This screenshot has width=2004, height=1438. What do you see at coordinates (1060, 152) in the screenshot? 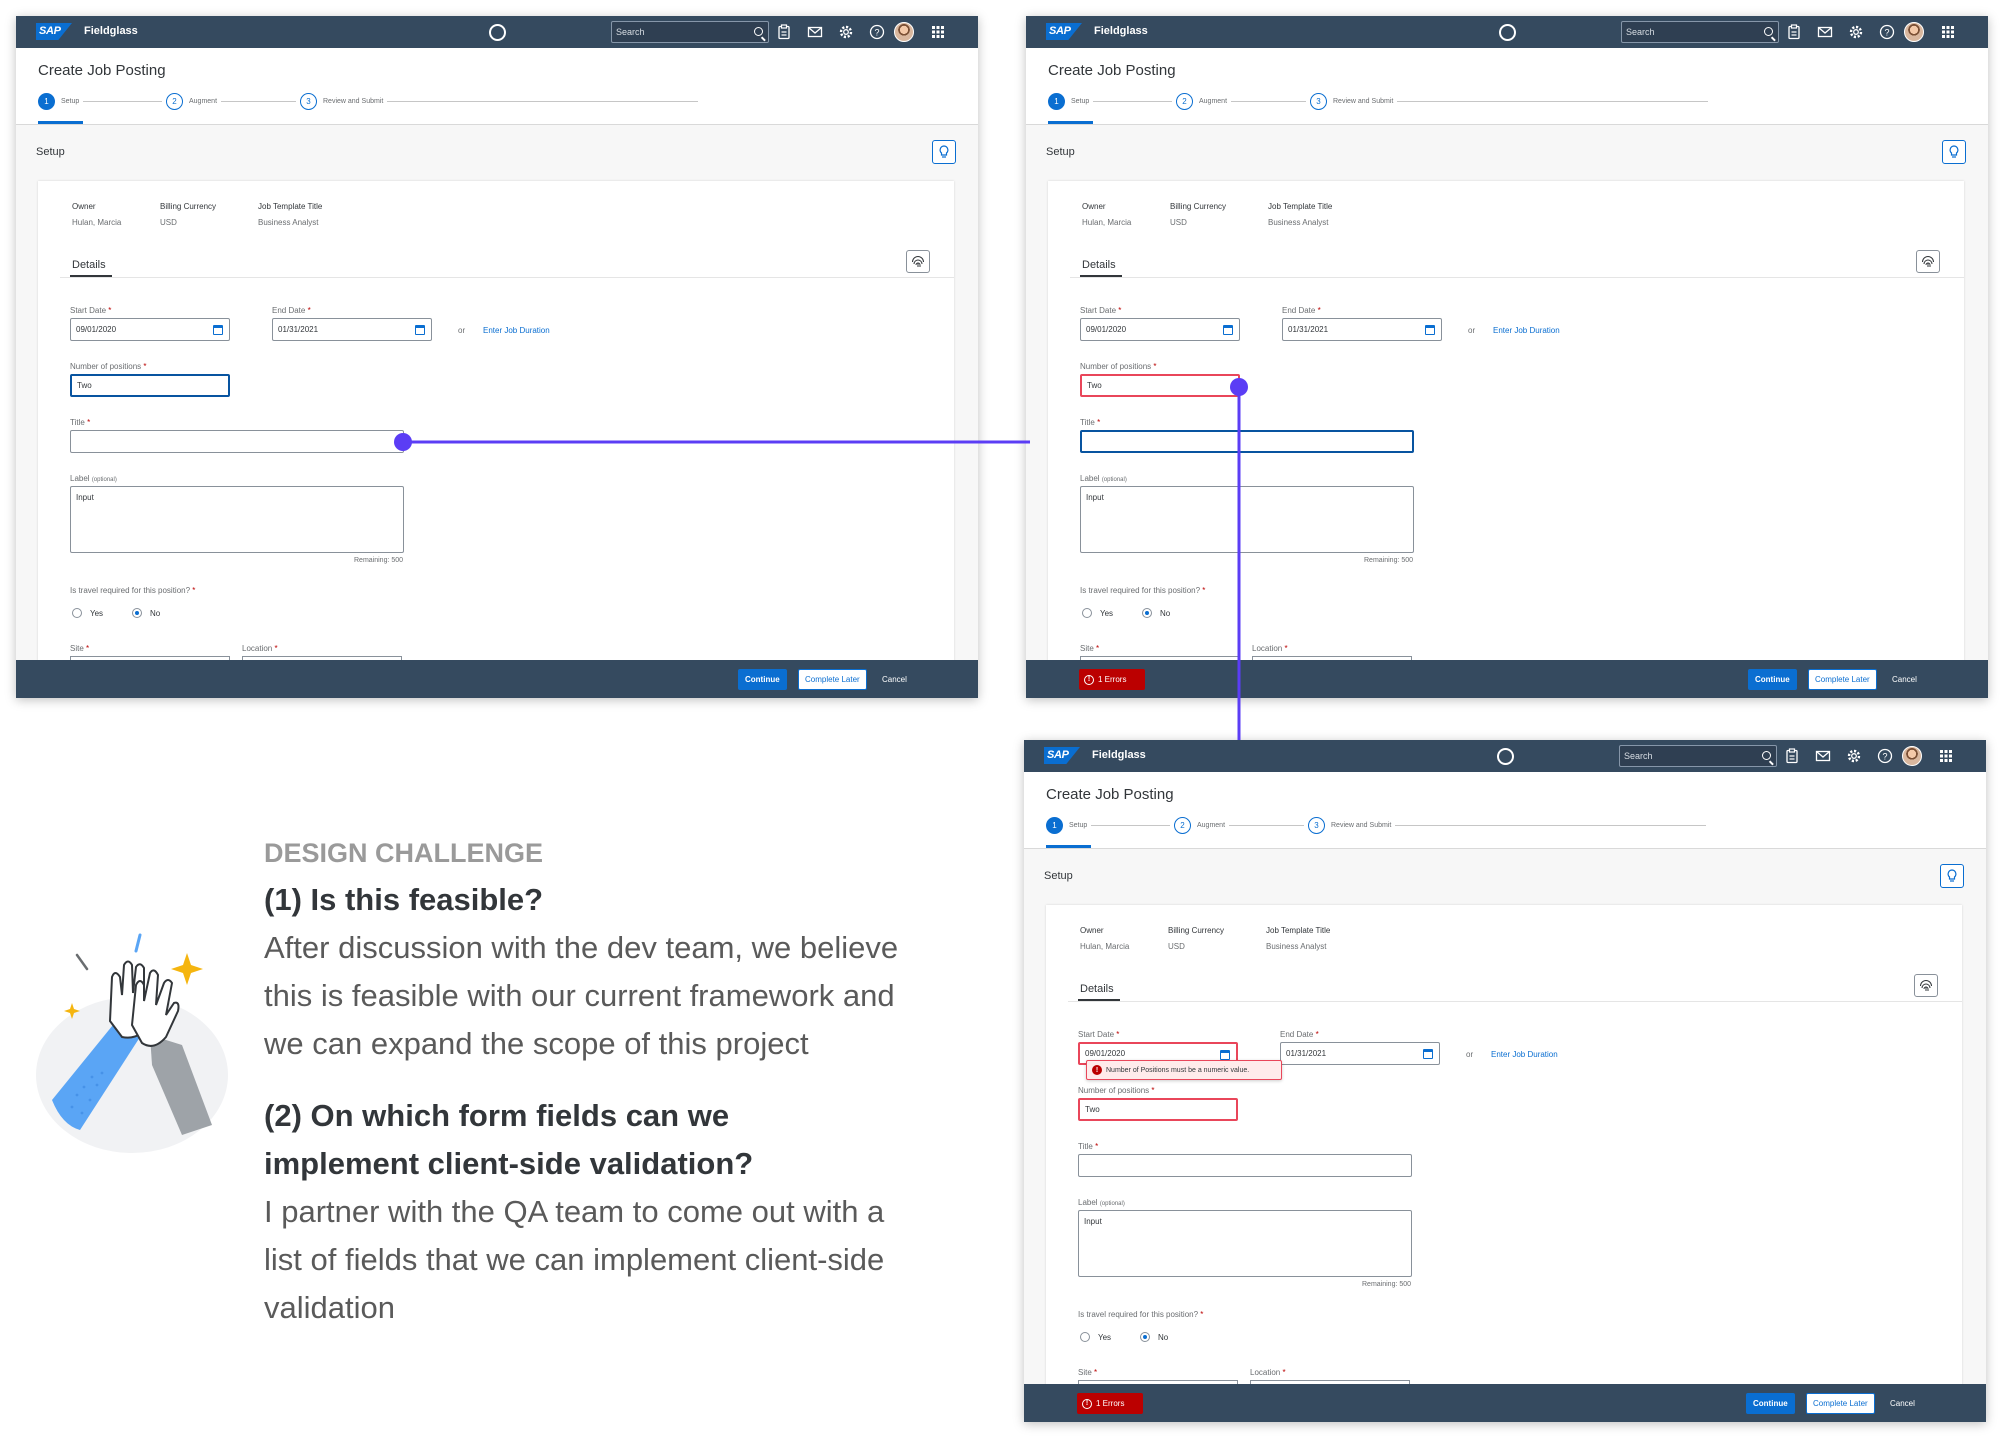
I see `section-title: Setup` at bounding box center [1060, 152].